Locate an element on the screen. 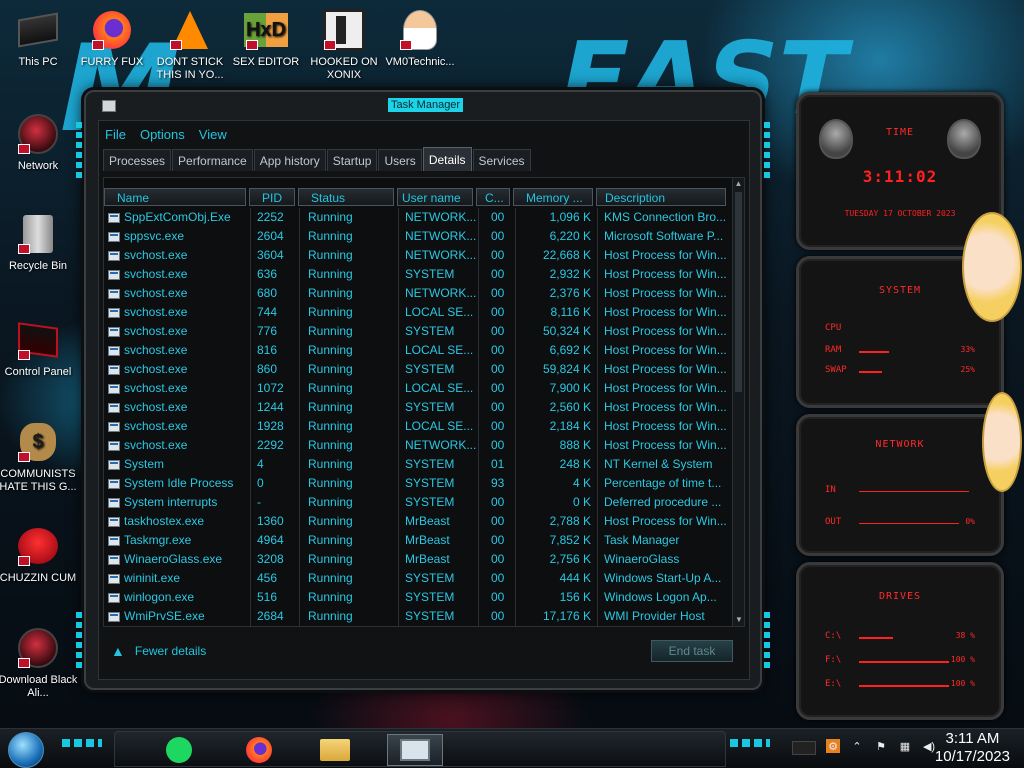 This screenshot has height=768, width=1024. process-name: System is located at coordinates (177, 464).